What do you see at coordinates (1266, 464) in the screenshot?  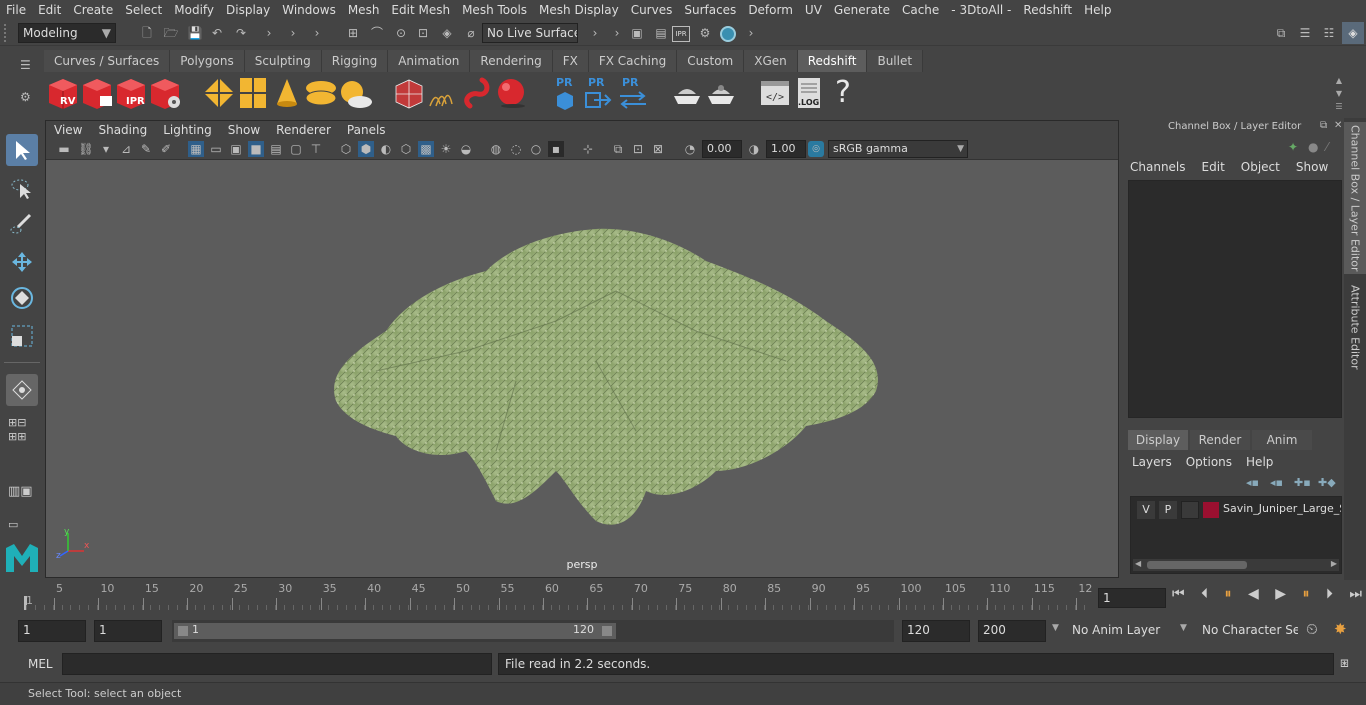 I see `layer-menu-help: Help` at bounding box center [1266, 464].